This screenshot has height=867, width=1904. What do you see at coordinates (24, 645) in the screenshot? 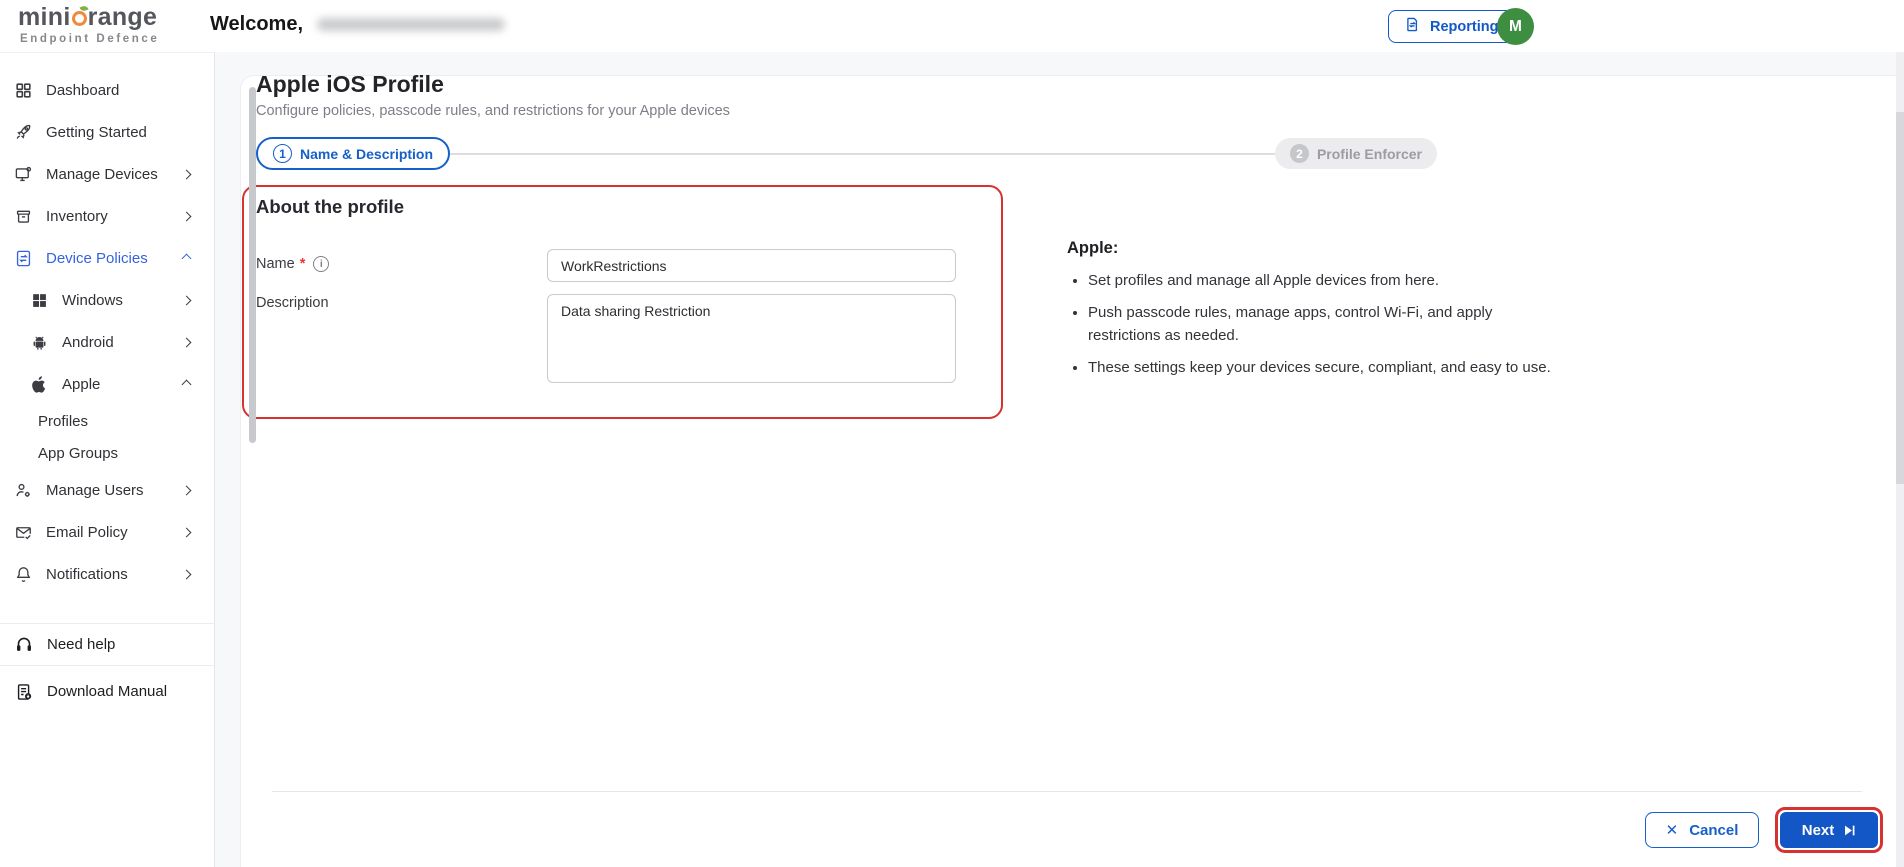
I see `headset-icon` at bounding box center [24, 645].